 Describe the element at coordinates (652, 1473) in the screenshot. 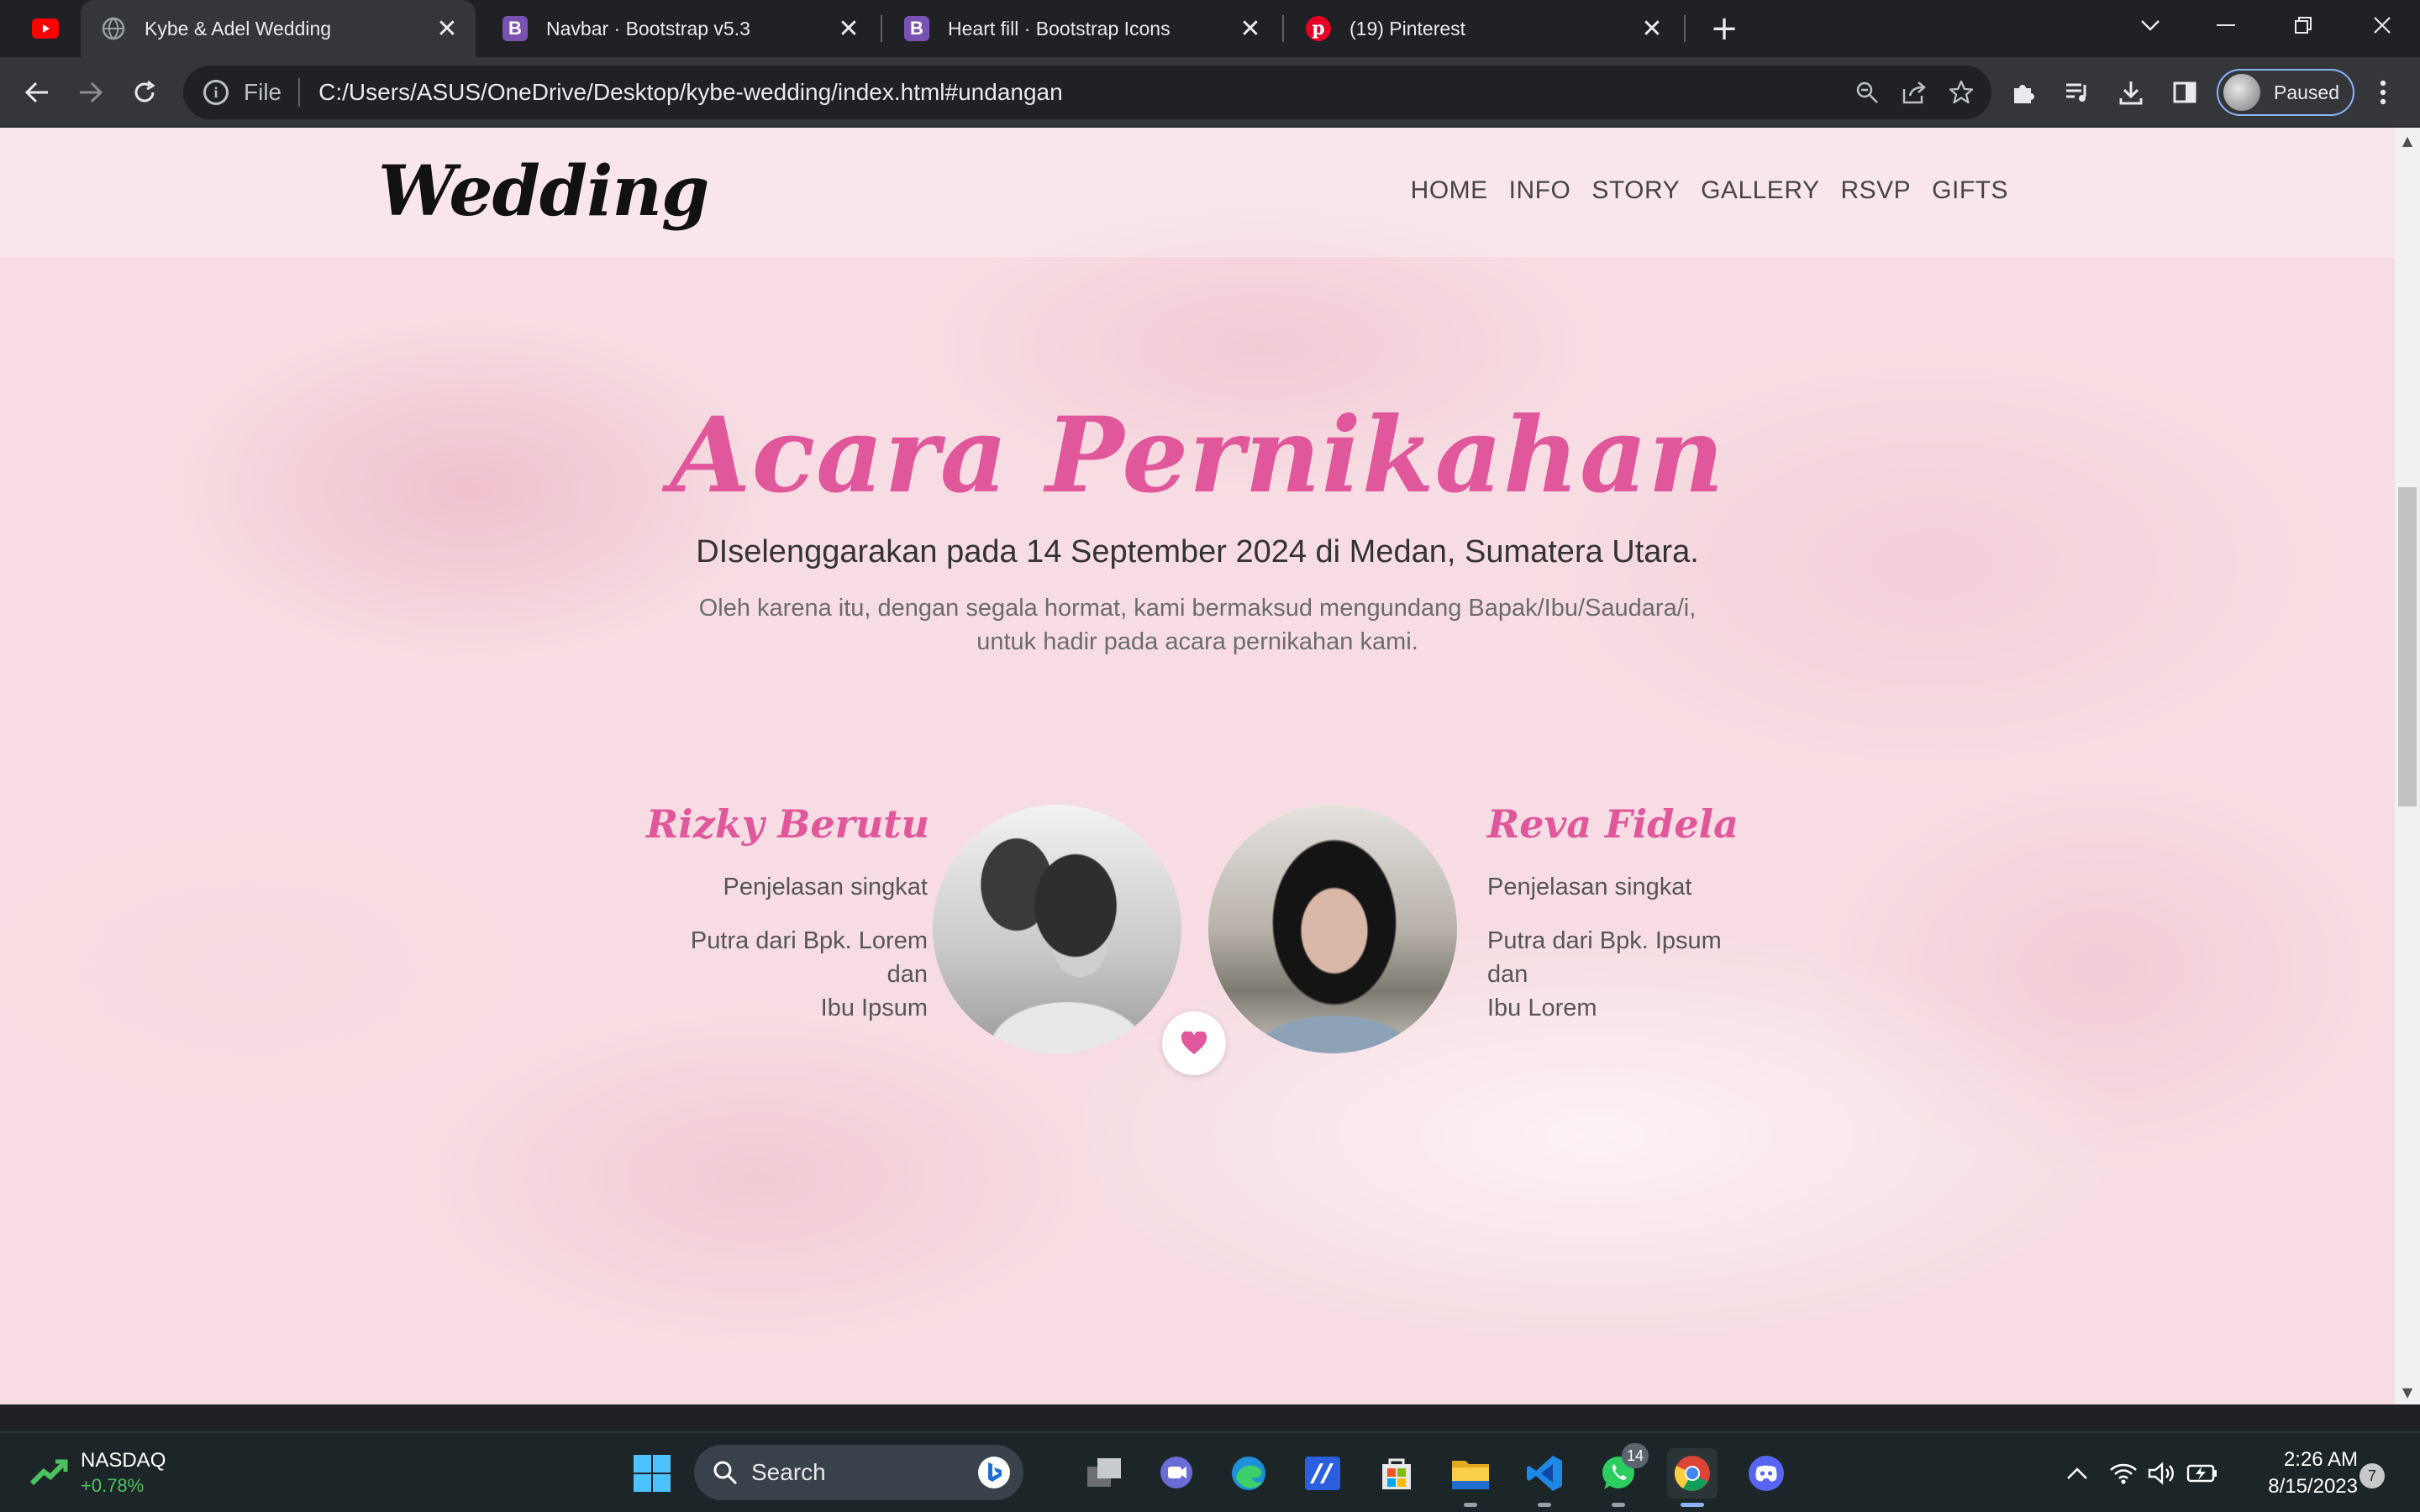

I see `windows-start-icon` at that location.